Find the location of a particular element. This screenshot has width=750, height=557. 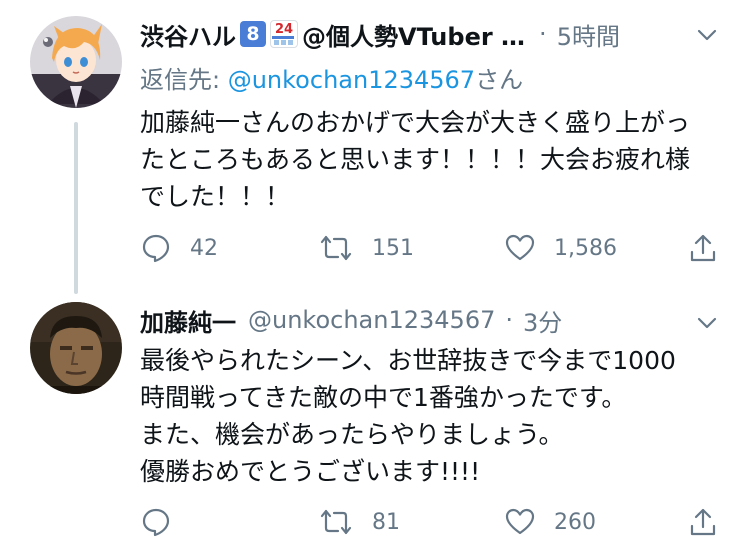

user-handle: @unkochan1234567 is located at coordinates (371, 320).